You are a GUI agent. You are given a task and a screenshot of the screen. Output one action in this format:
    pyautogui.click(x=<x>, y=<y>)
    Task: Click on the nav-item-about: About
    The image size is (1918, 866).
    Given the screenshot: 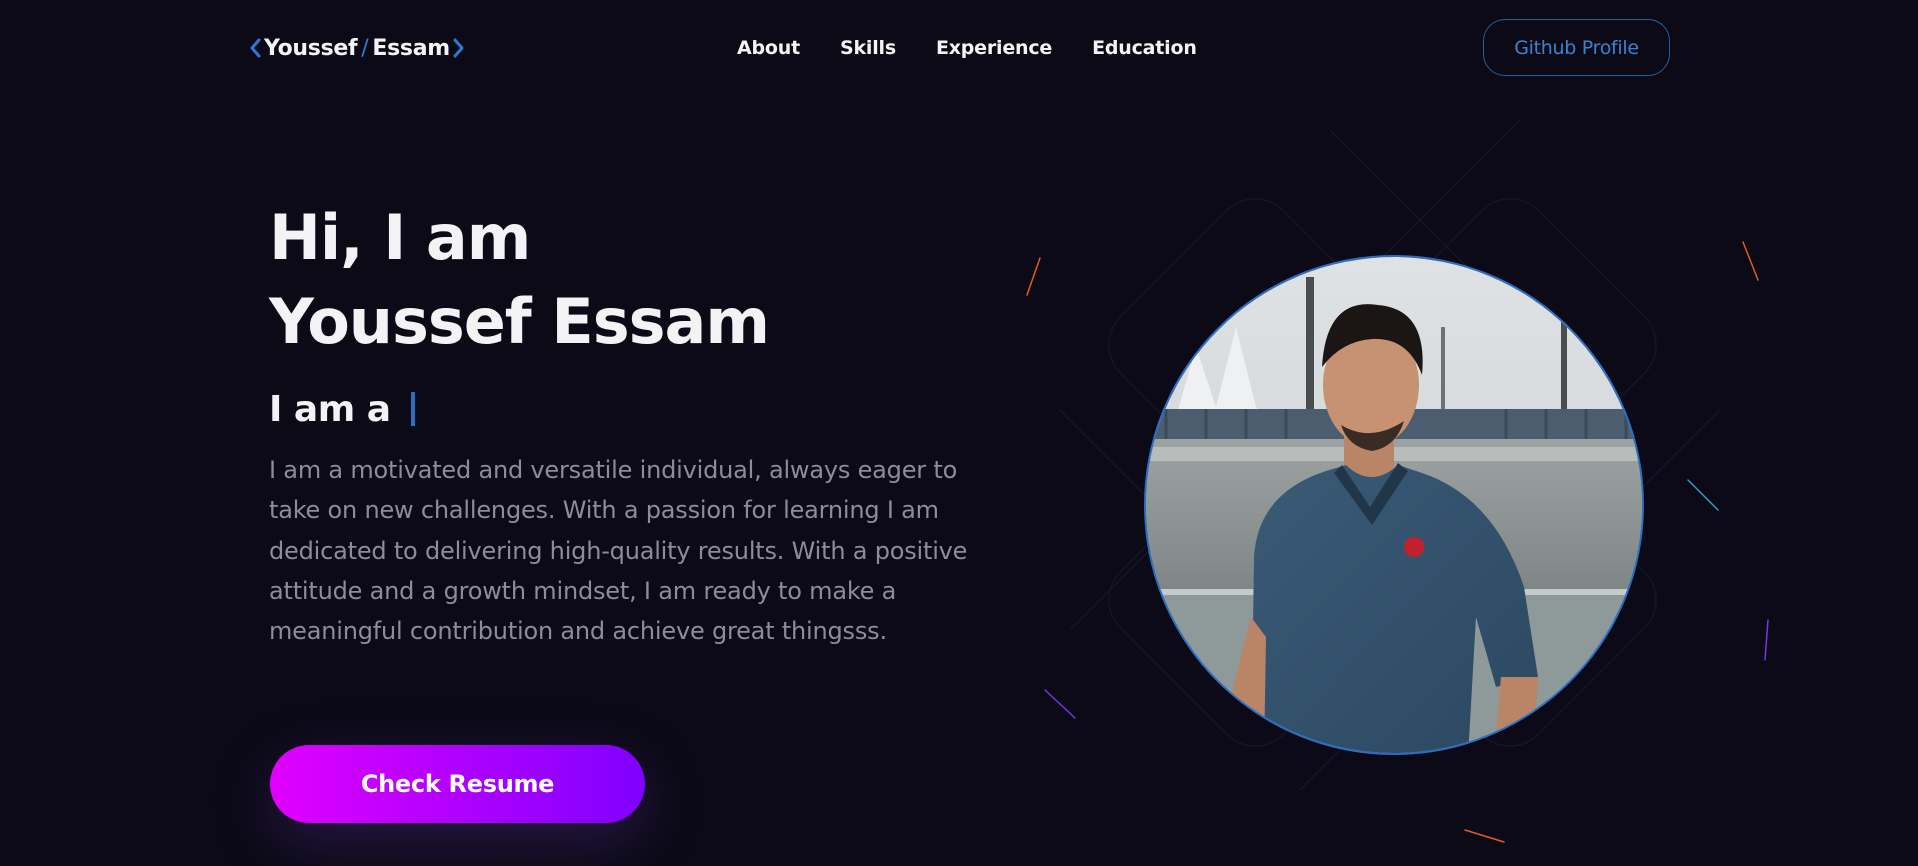 What is the action you would take?
    pyautogui.click(x=768, y=48)
    